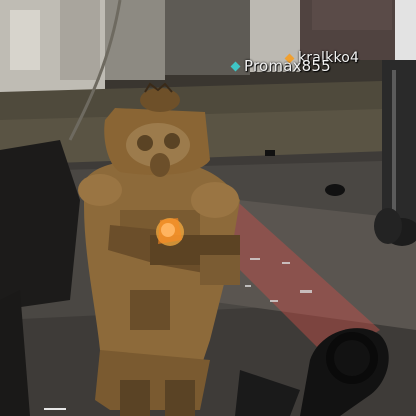  Describe the element at coordinates (170, 232) in the screenshot. I see `muzzle-flash` at that location.